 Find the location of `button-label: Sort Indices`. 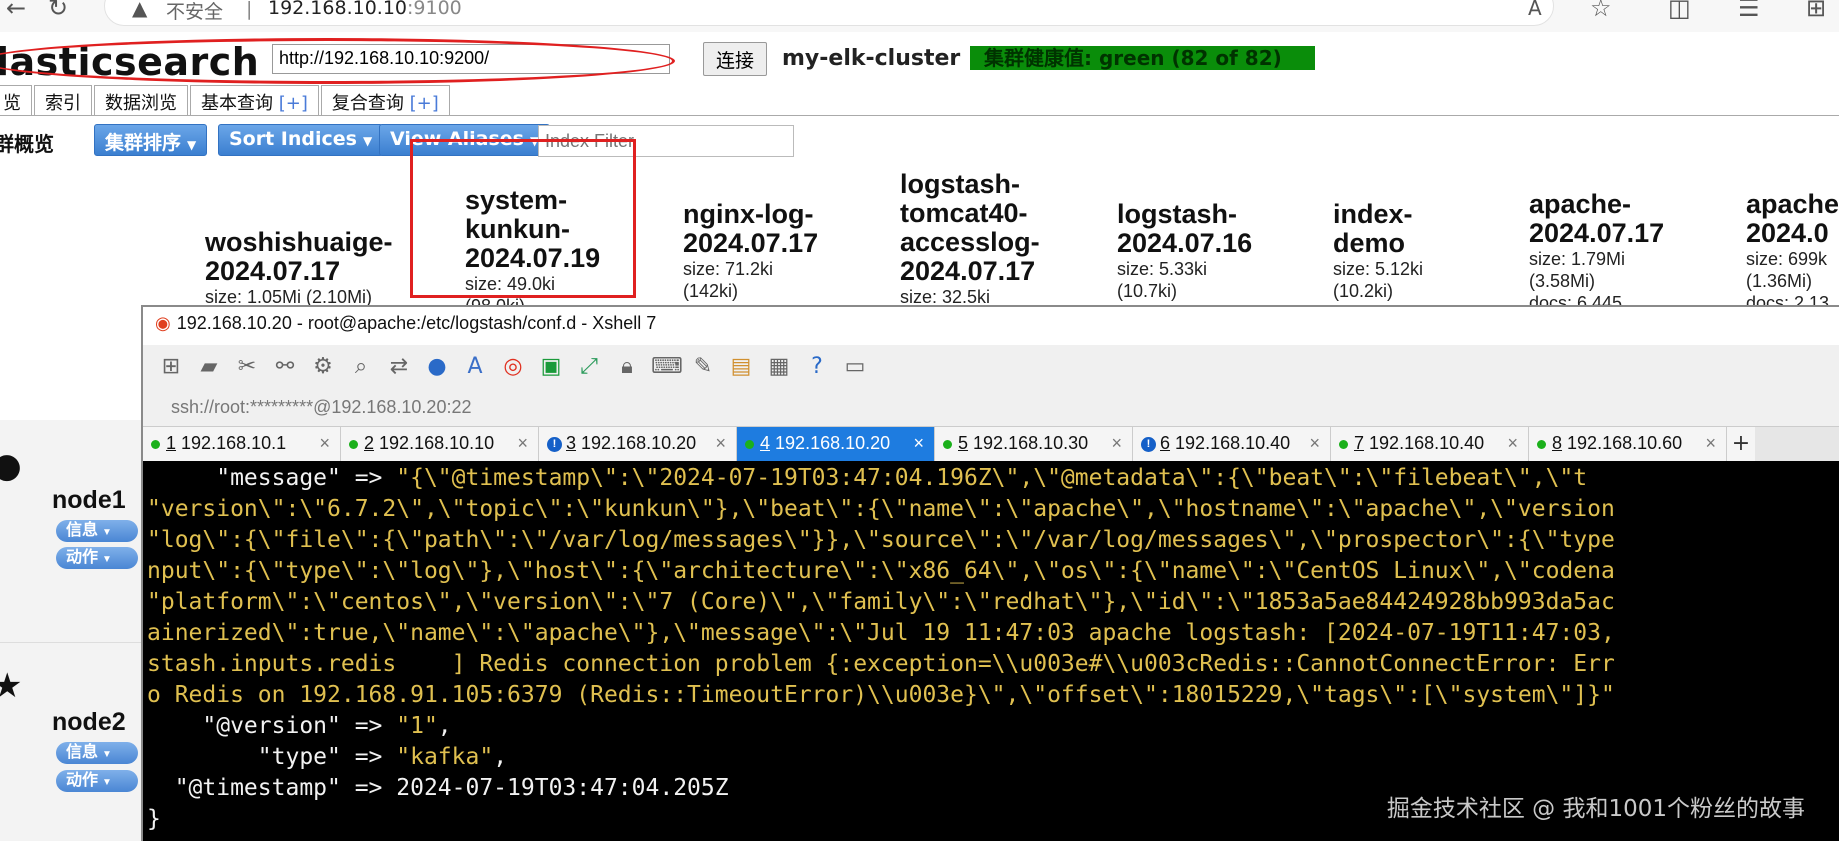

button-label: Sort Indices is located at coordinates (293, 139).